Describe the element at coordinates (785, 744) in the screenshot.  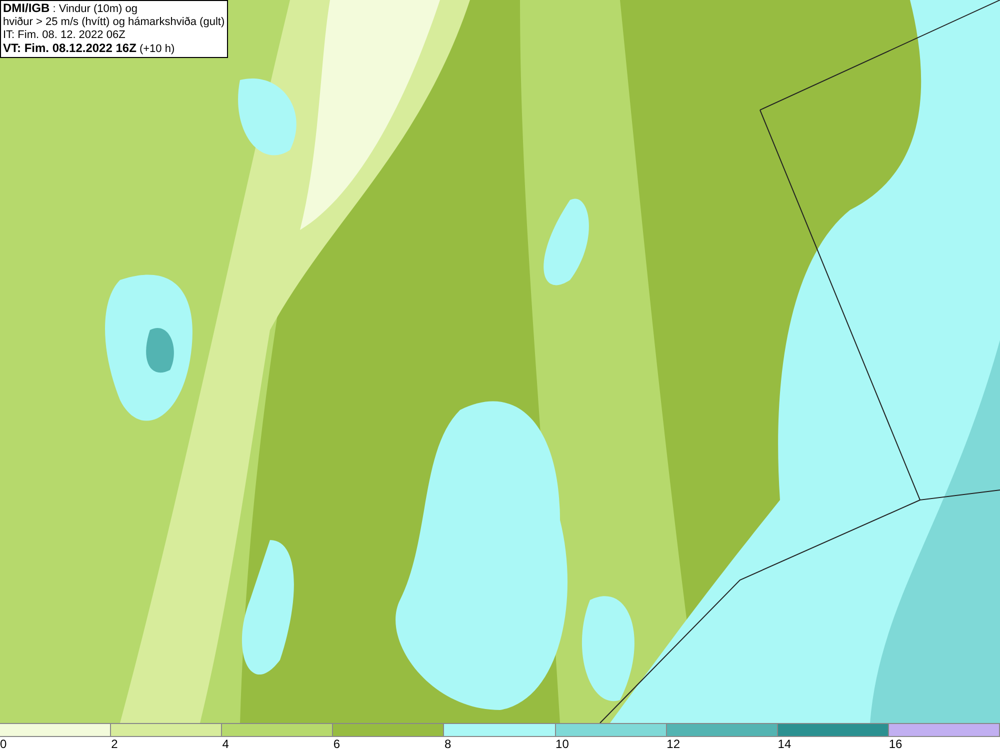
I see `legend-label: 14` at that location.